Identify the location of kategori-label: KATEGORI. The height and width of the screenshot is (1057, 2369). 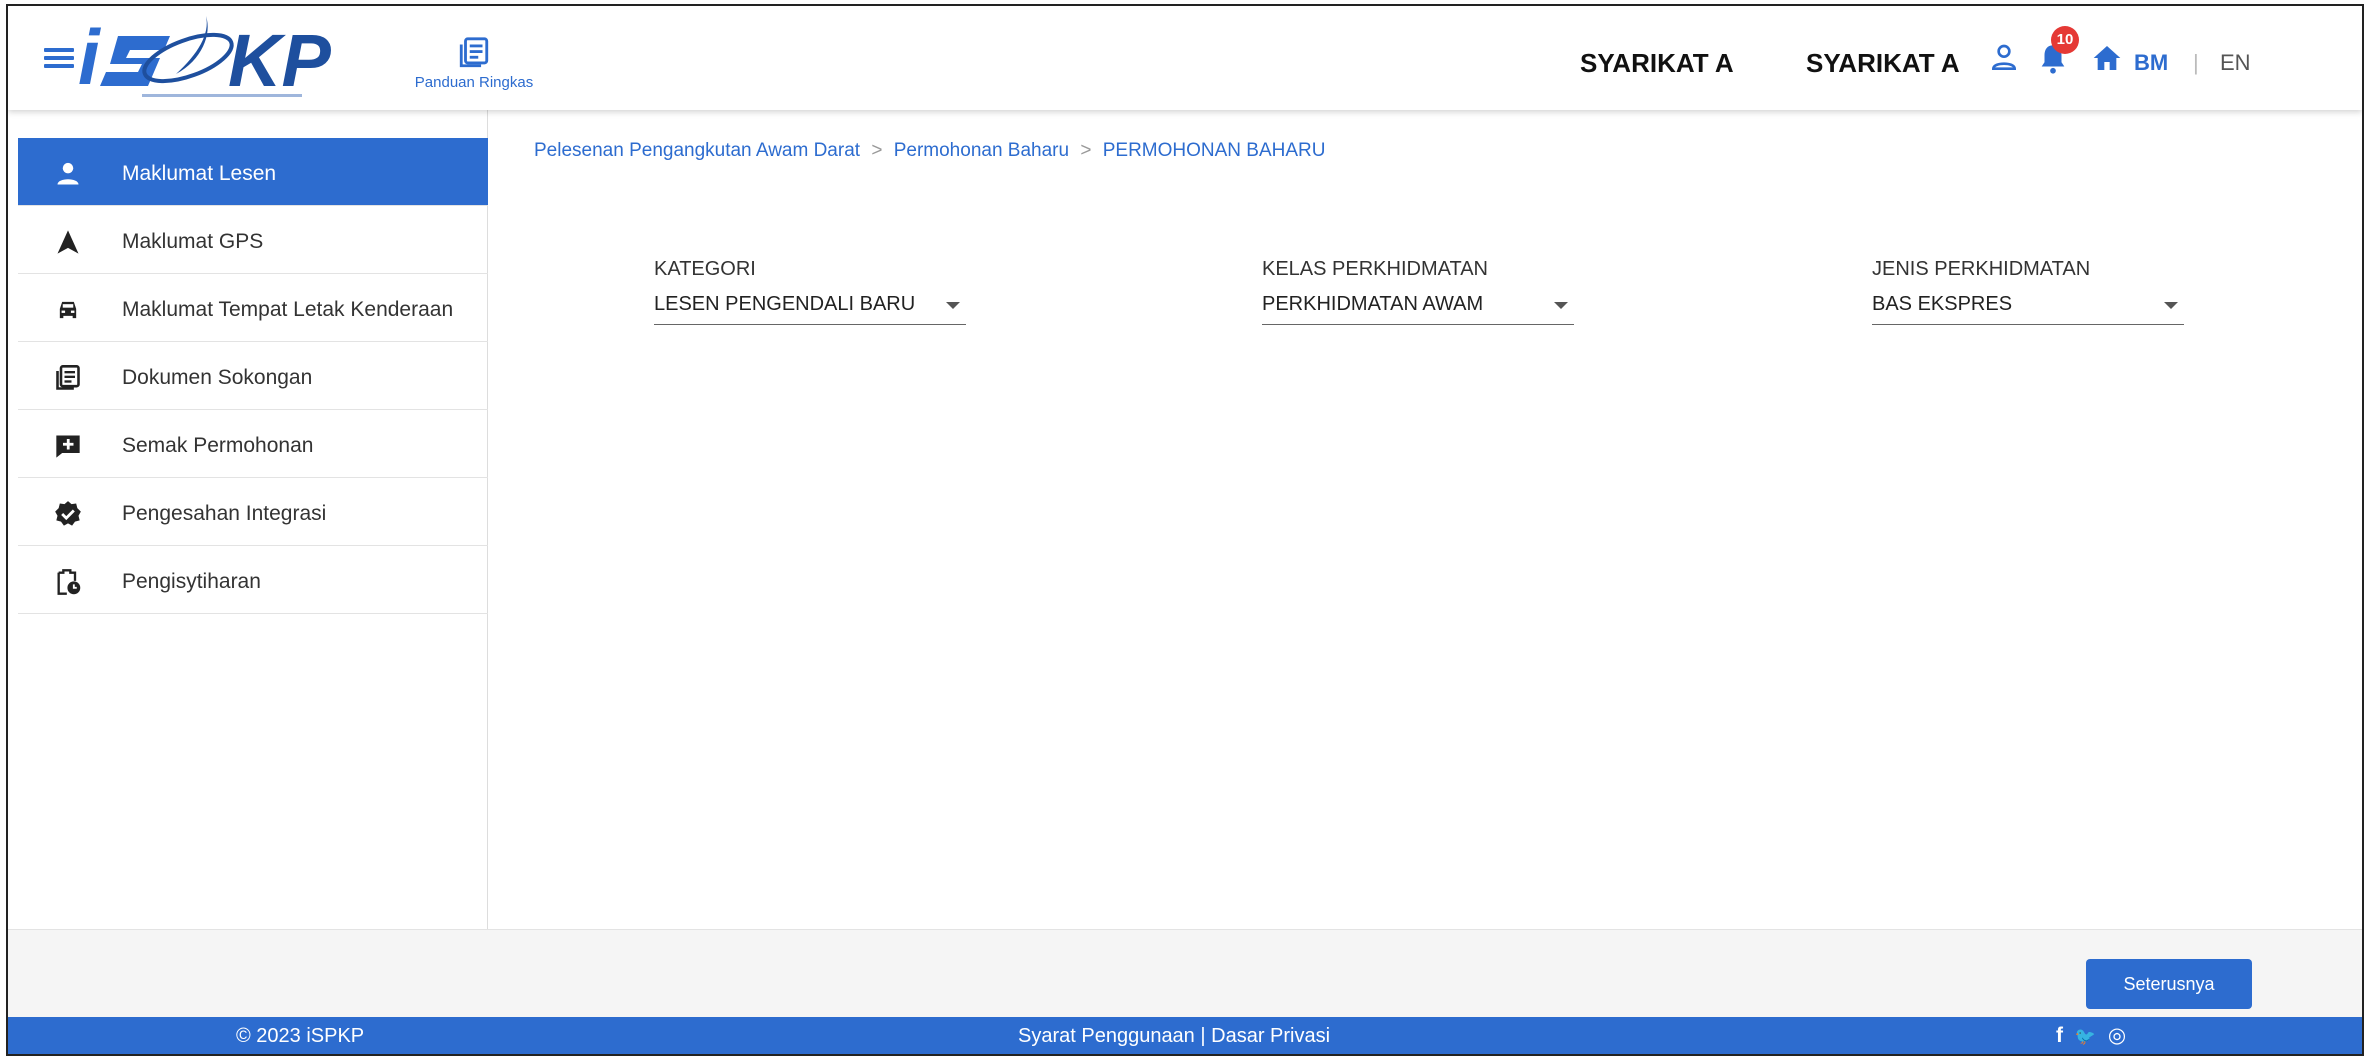
(705, 269).